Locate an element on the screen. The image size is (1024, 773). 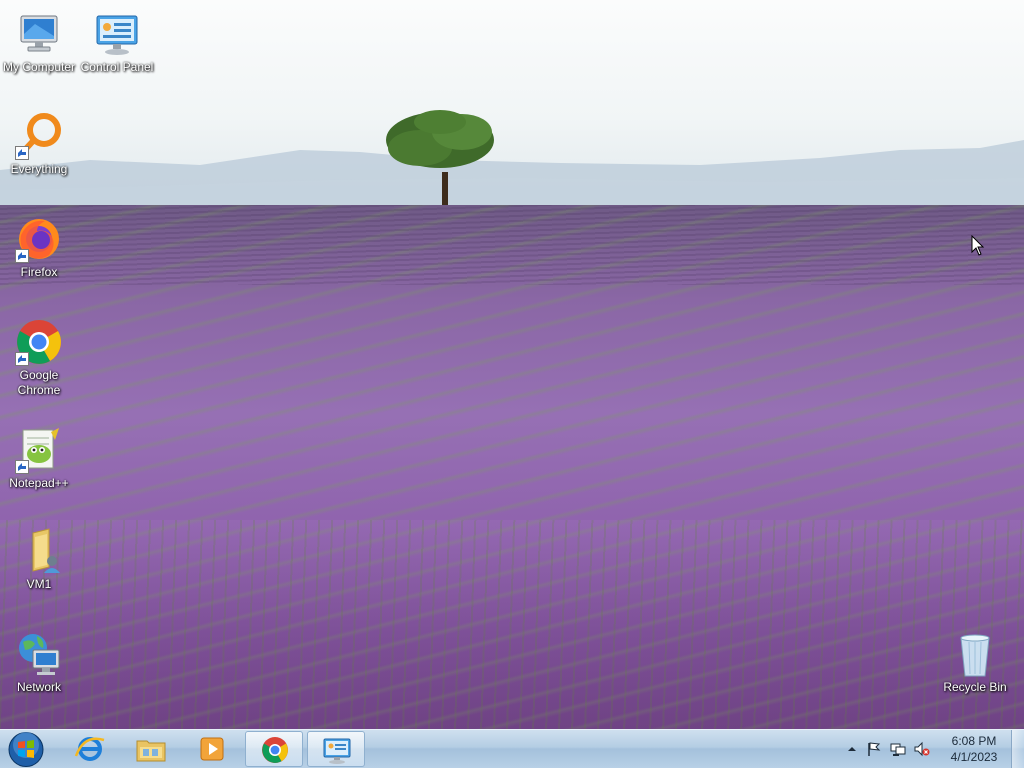
taskbar-chrome-button is located at coordinates (274, 749).